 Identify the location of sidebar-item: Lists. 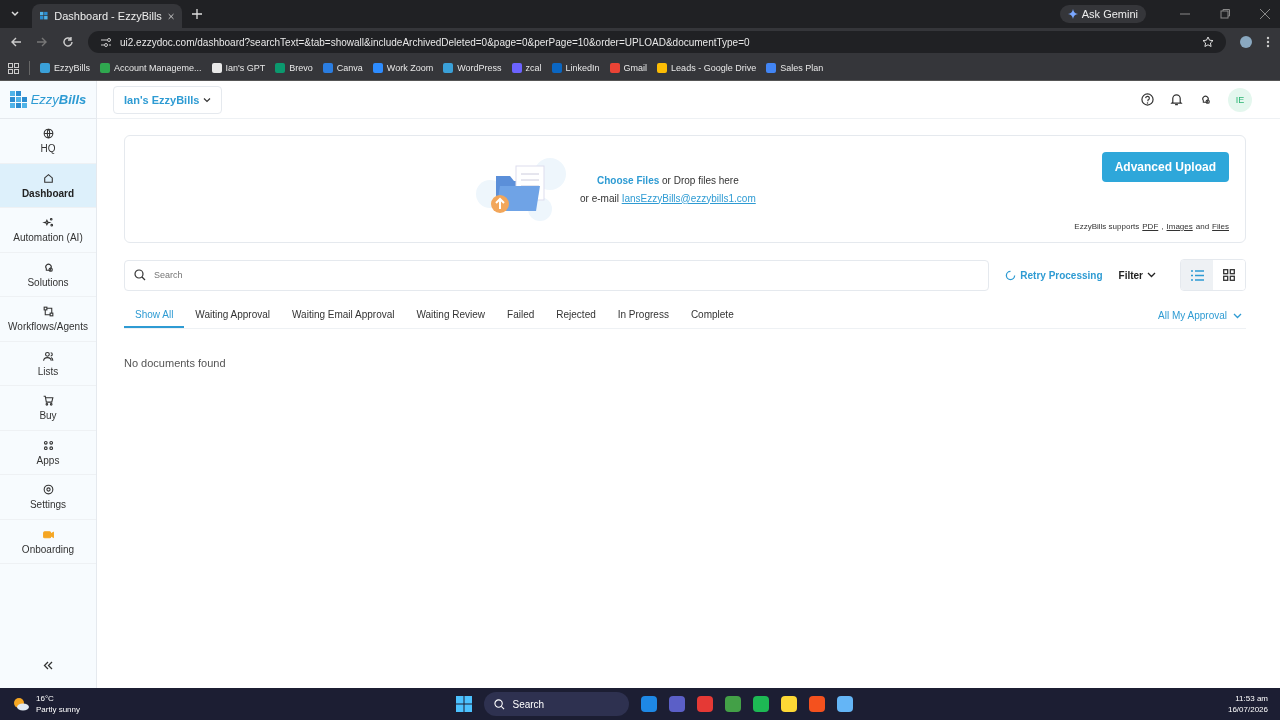
(48, 363).